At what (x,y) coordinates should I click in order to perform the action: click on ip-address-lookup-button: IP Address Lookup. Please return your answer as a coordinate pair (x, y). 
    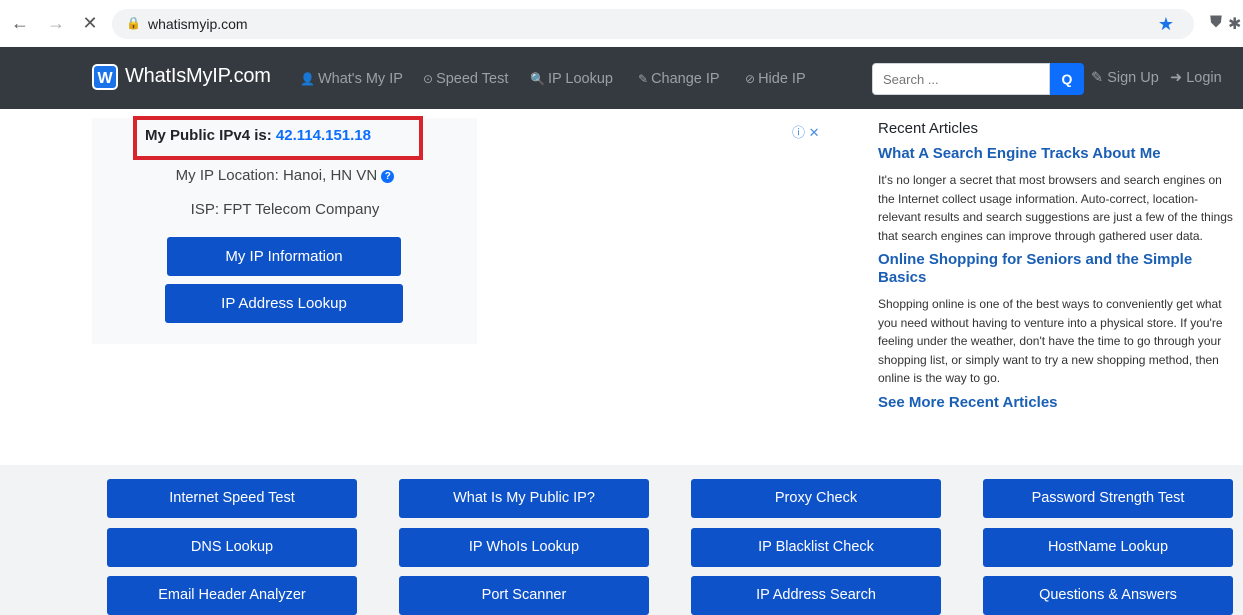
    Looking at the image, I should click on (284, 303).